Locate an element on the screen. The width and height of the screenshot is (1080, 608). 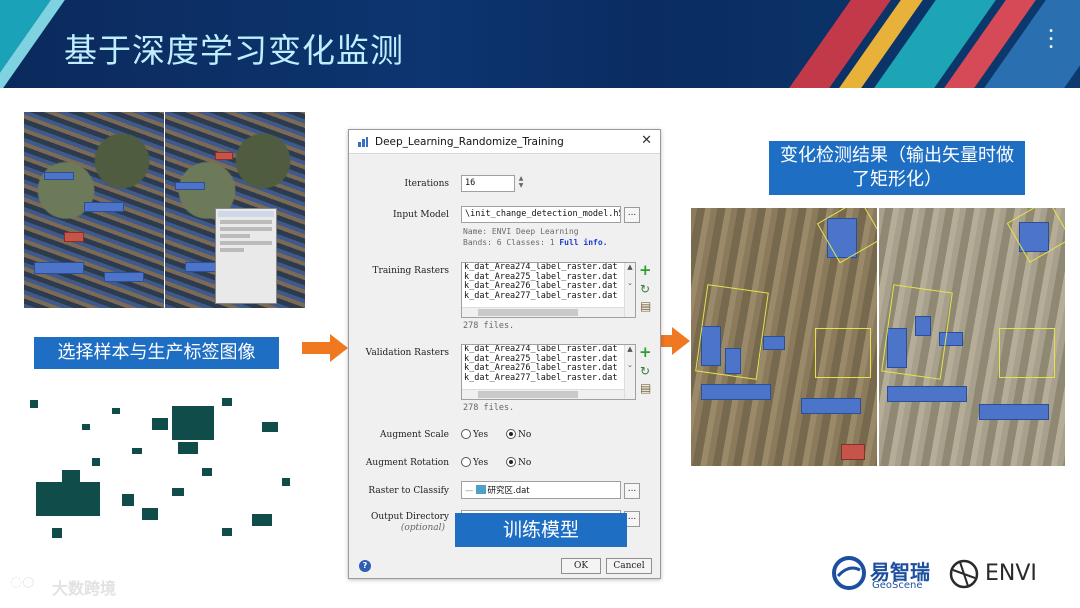
raster-to-classify-label: Raster to Classify is located at coordinates (408, 491).